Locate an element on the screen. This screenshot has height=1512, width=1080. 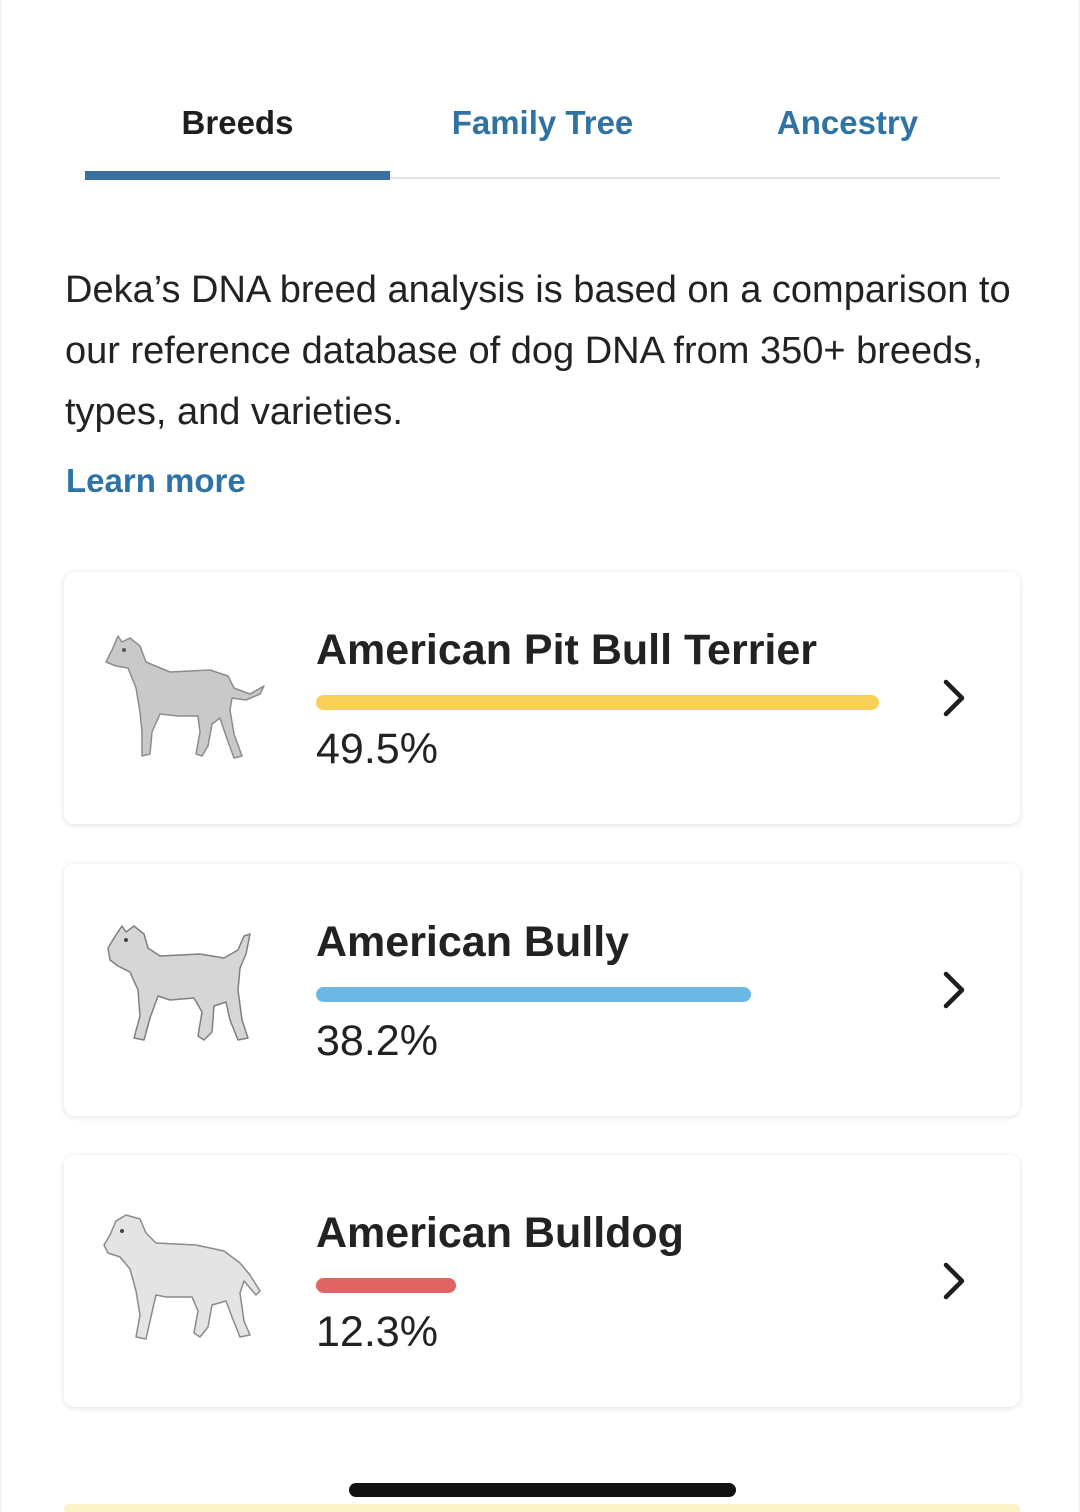
tab-breeds: Breeds is located at coordinates (237, 134).